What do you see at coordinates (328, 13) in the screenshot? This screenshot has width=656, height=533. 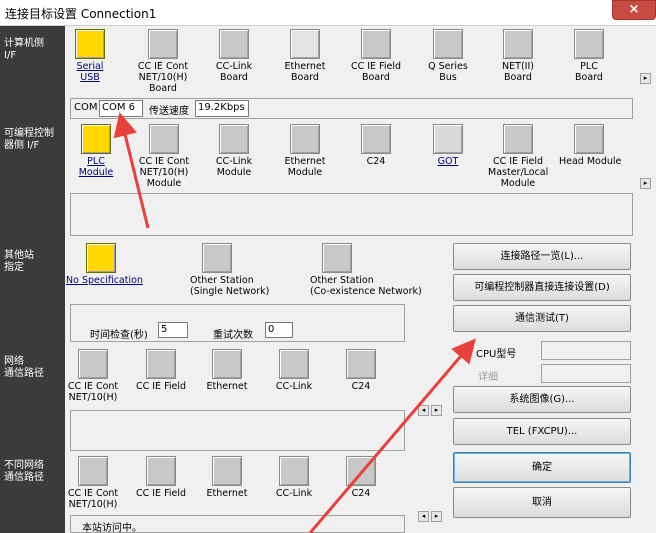 I see `title-bar: 连接目标设置 Connection1 ×` at bounding box center [328, 13].